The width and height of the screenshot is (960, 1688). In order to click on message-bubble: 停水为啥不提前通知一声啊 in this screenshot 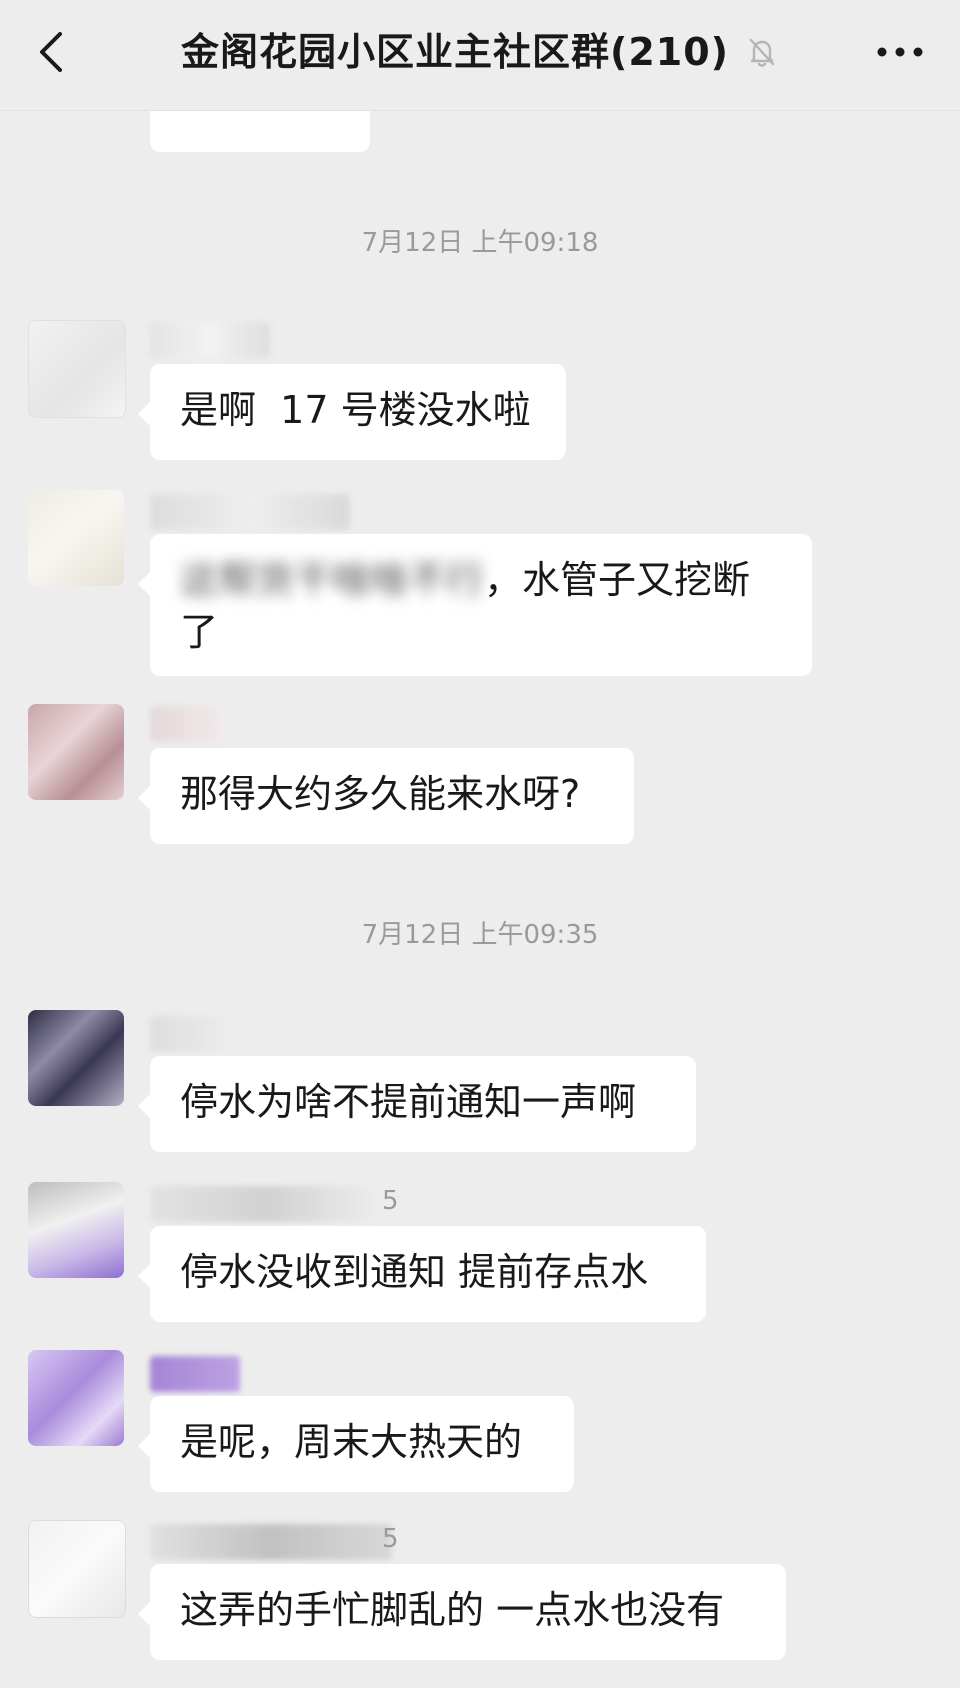, I will do `click(417, 1104)`.